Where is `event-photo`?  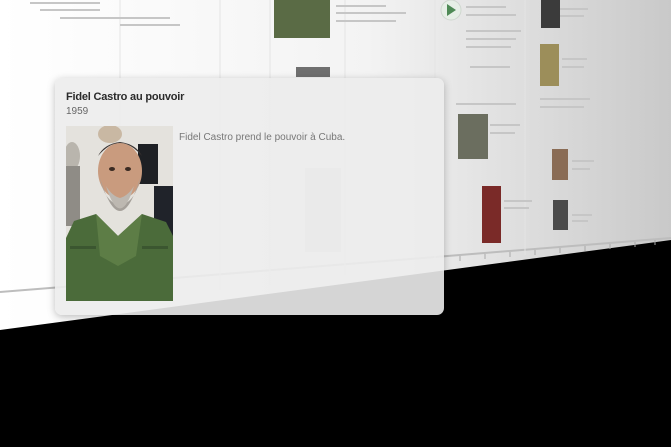 event-photo is located at coordinates (119, 213).